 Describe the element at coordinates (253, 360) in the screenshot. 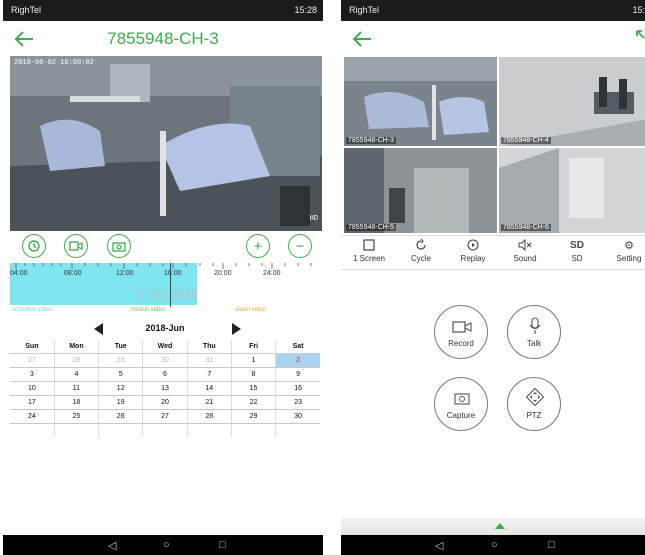

I see `calendar-day: 1` at that location.